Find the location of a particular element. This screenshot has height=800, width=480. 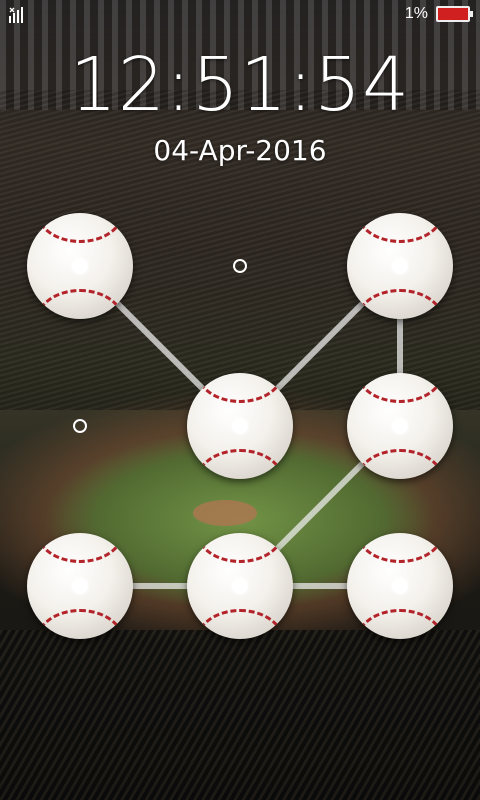

pattern-node-row2-col2 is located at coordinates (240, 426).